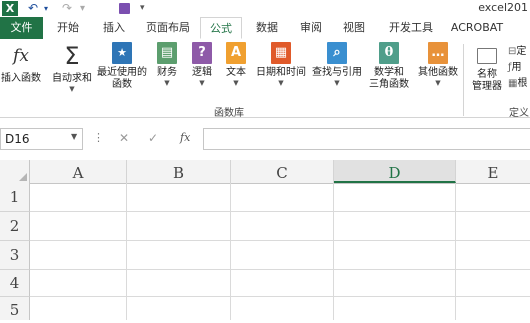  Describe the element at coordinates (15, 226) in the screenshot. I see `row-header-2: 2` at that location.